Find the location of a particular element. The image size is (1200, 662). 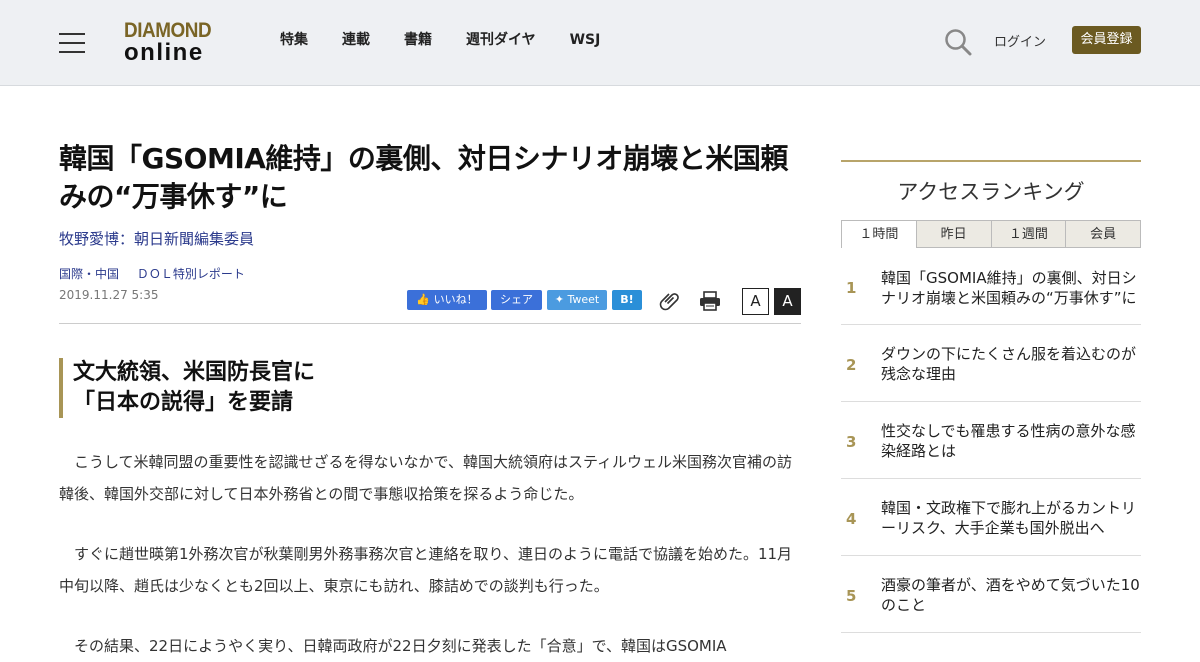

ranking-item: 3 性交なしでも罹患する性病の意外な感染経路とは is located at coordinates (991, 440).